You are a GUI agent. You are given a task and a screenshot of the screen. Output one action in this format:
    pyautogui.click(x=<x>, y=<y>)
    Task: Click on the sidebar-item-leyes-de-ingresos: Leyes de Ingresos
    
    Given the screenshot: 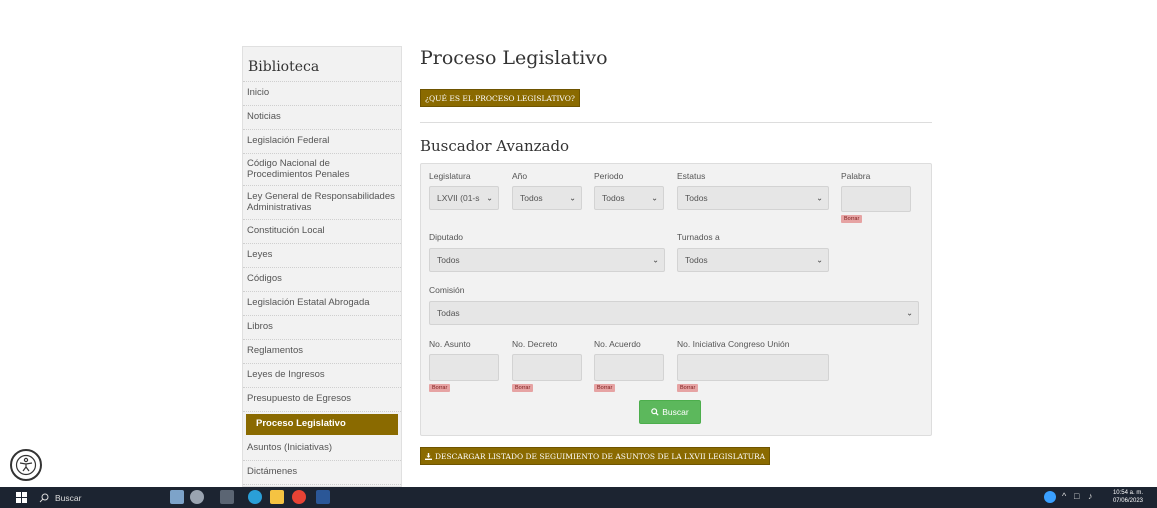 What is the action you would take?
    pyautogui.click(x=322, y=376)
    